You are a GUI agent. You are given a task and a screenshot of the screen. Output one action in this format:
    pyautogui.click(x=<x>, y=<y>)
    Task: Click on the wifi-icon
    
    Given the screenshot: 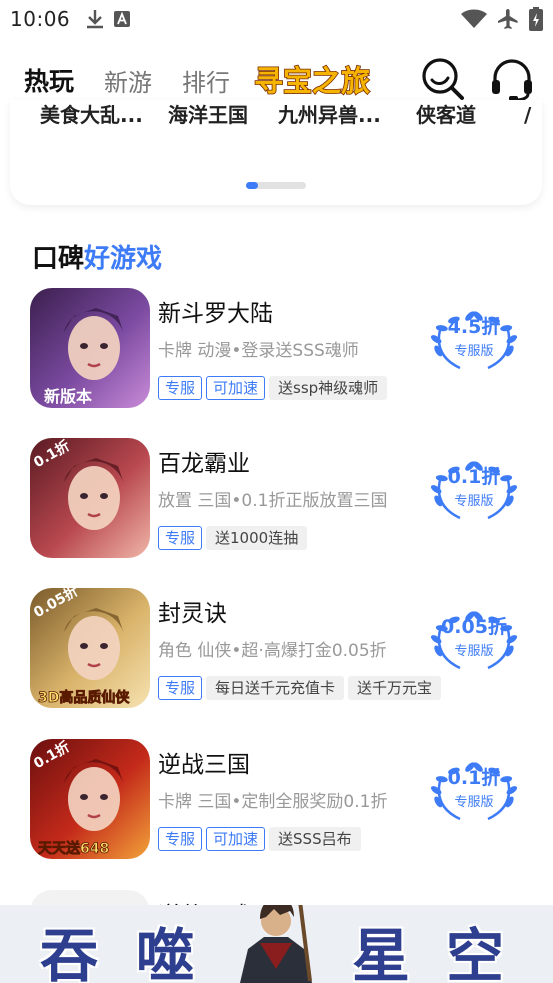 What is the action you would take?
    pyautogui.click(x=474, y=18)
    